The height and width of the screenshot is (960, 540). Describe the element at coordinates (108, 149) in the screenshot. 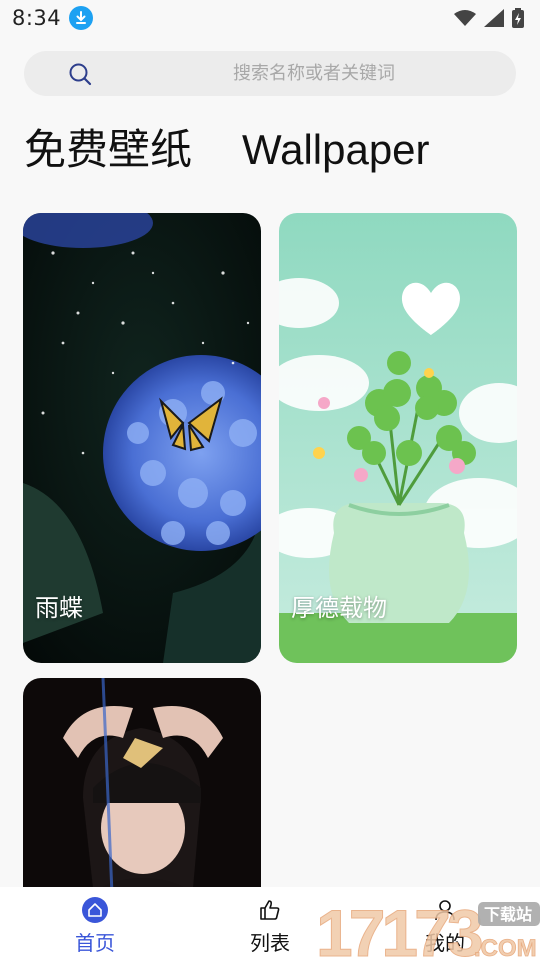

I see `page-title: 免费壁纸` at that location.